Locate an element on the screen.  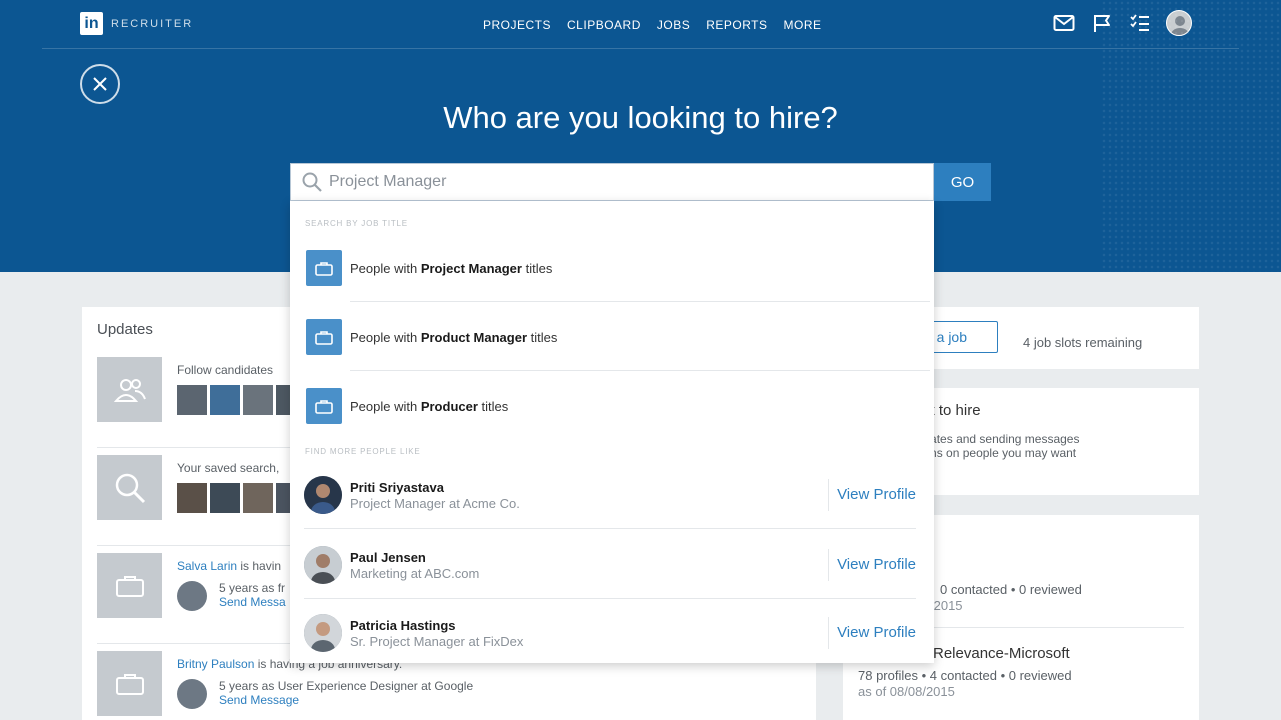
checklist-icon is located at coordinates (1140, 23).